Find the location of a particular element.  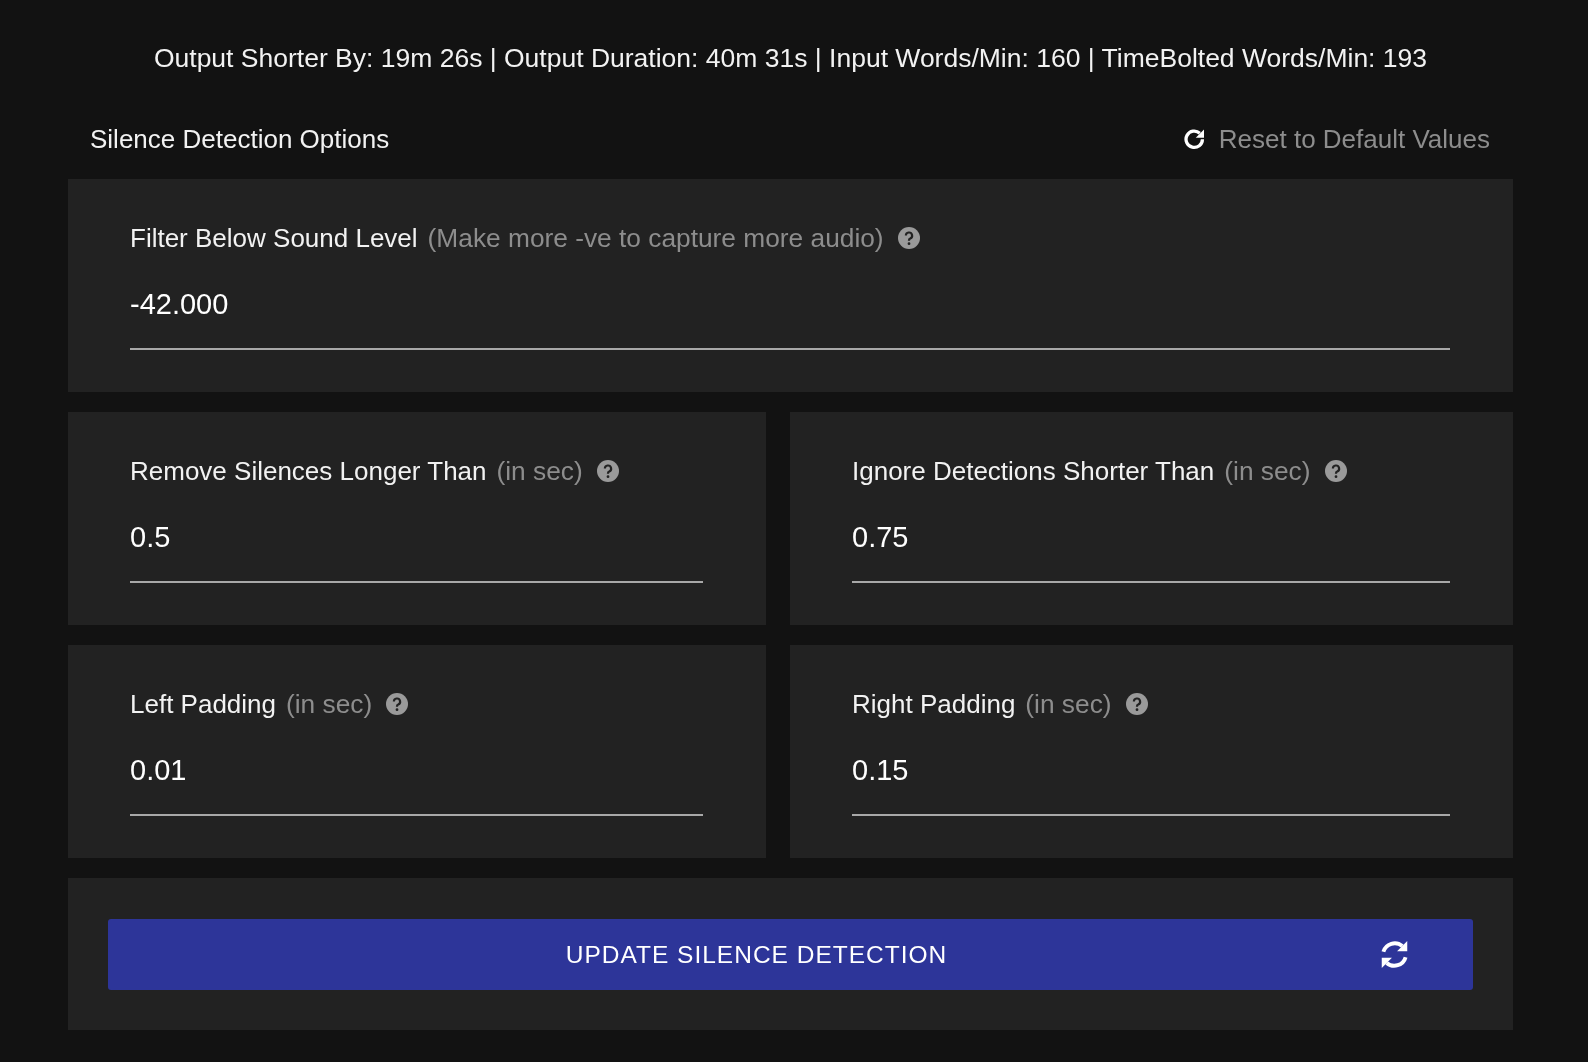

reset-link: Reset to Default Values is located at coordinates (1336, 139).